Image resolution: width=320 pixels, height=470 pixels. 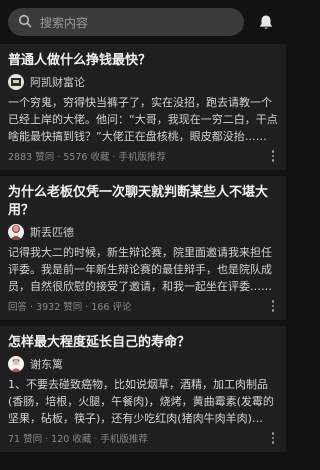 What do you see at coordinates (87, 157) in the screenshot?
I see `meta-text: 2883 赞同 · 5576 收藏 · 手机版推荐` at bounding box center [87, 157].